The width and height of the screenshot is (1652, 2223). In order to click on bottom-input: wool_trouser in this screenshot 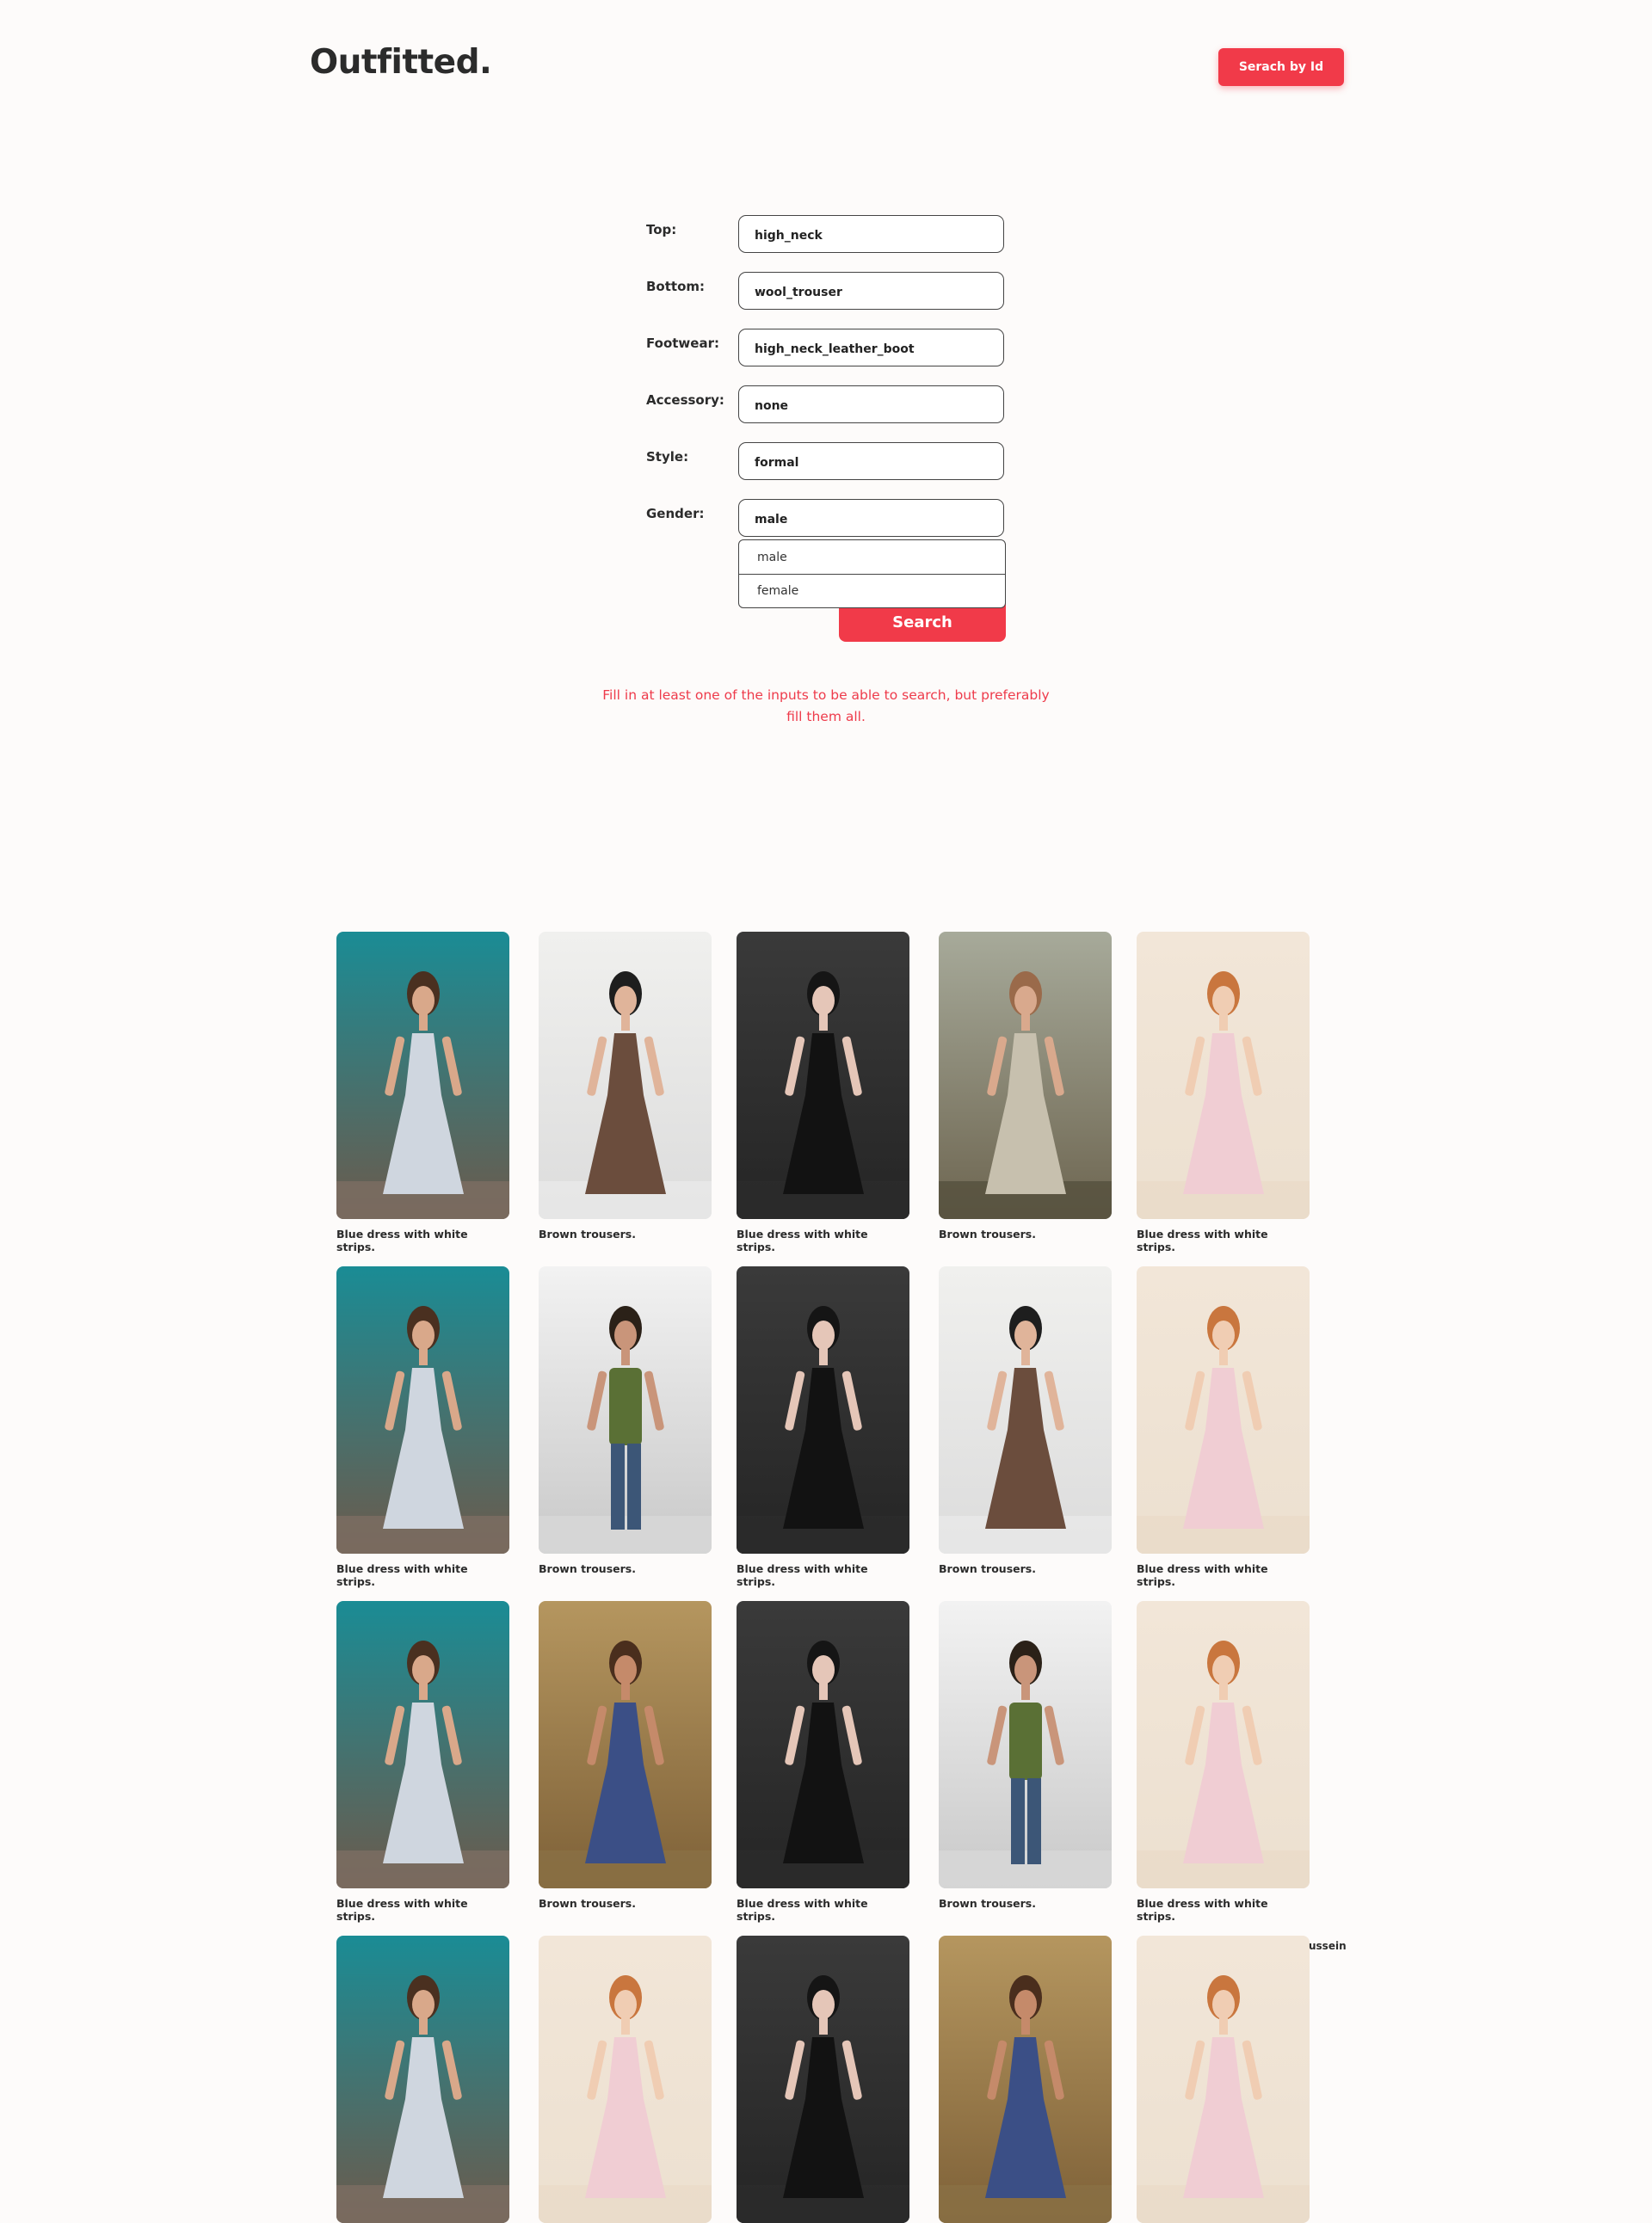, I will do `click(871, 291)`.